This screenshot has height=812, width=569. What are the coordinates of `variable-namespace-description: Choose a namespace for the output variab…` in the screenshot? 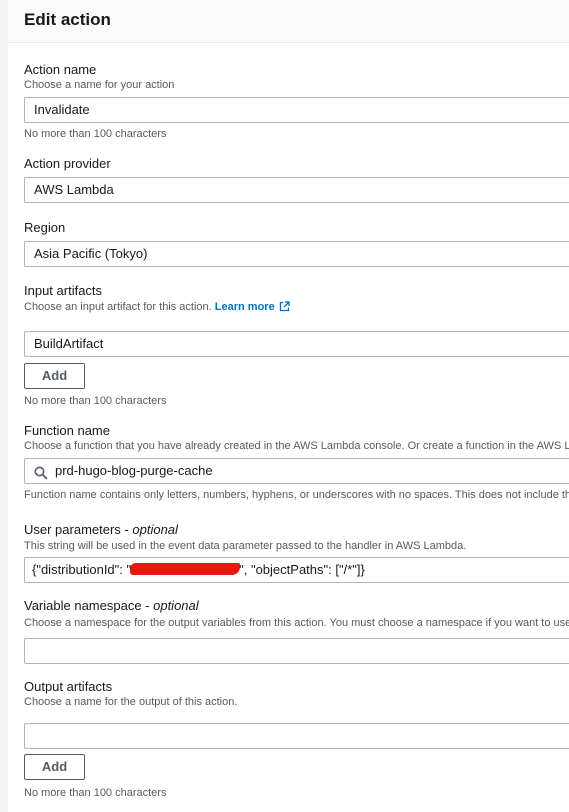 It's located at (296, 623).